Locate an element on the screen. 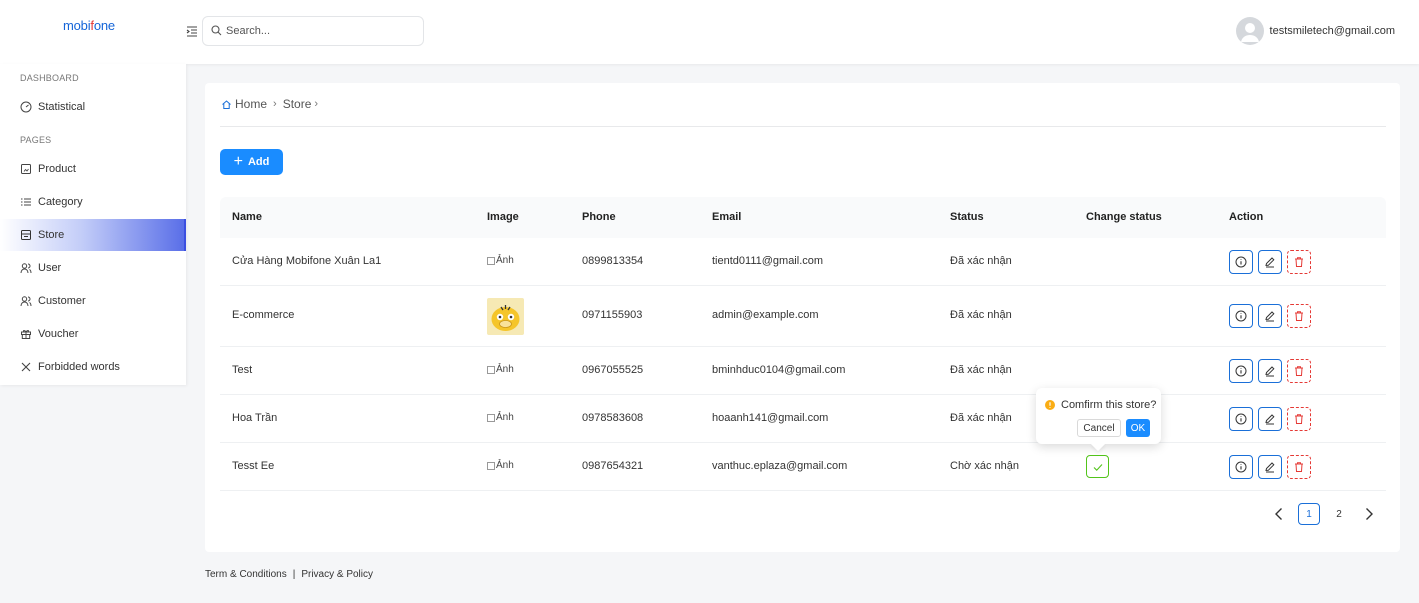 The height and width of the screenshot is (603, 1419). sidebar-item-label: Store is located at coordinates (51, 235).